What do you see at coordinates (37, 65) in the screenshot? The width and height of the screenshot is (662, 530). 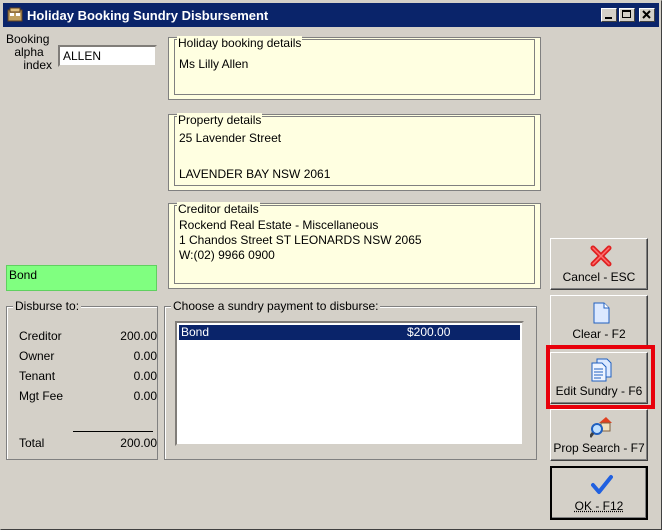 I see `booking-label-line: index` at bounding box center [37, 65].